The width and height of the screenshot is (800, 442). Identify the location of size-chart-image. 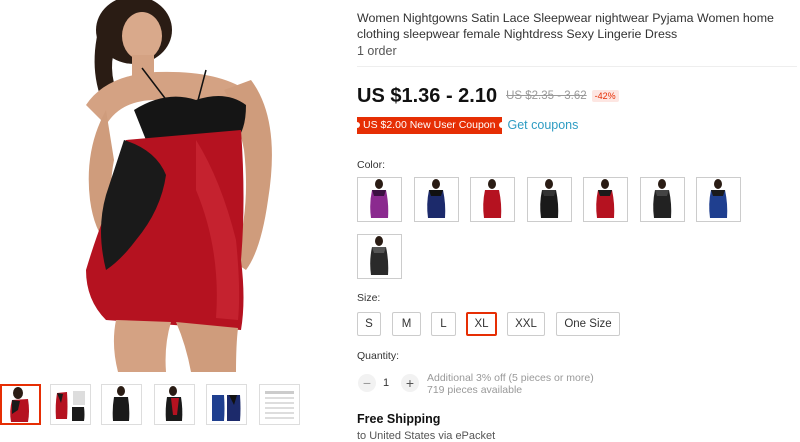
(279, 404).